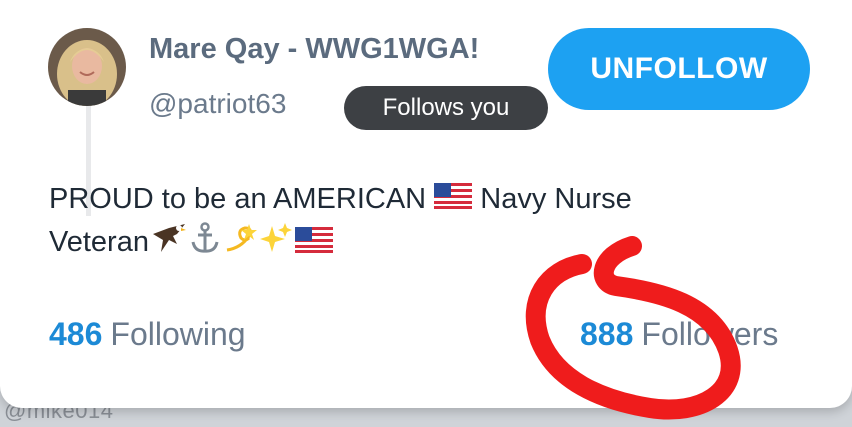  Describe the element at coordinates (205, 243) in the screenshot. I see `anchor-icon` at that location.